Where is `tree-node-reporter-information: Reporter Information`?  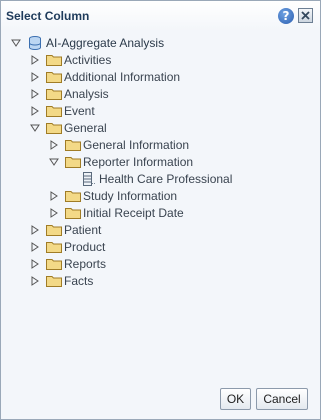 tree-node-reporter-information: Reporter Information is located at coordinates (121, 161).